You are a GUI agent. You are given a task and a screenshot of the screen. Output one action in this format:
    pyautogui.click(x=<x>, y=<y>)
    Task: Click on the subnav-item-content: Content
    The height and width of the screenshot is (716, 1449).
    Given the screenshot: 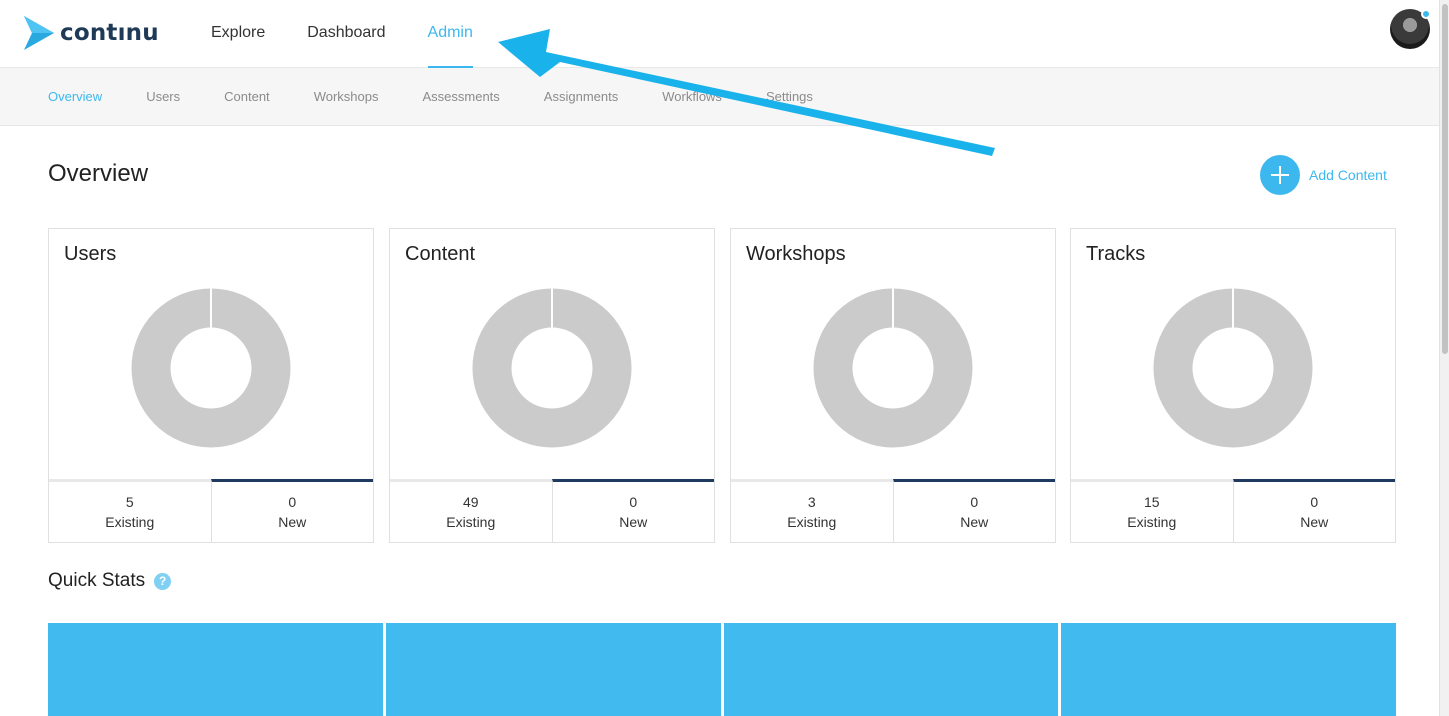 What is the action you would take?
    pyautogui.click(x=247, y=97)
    